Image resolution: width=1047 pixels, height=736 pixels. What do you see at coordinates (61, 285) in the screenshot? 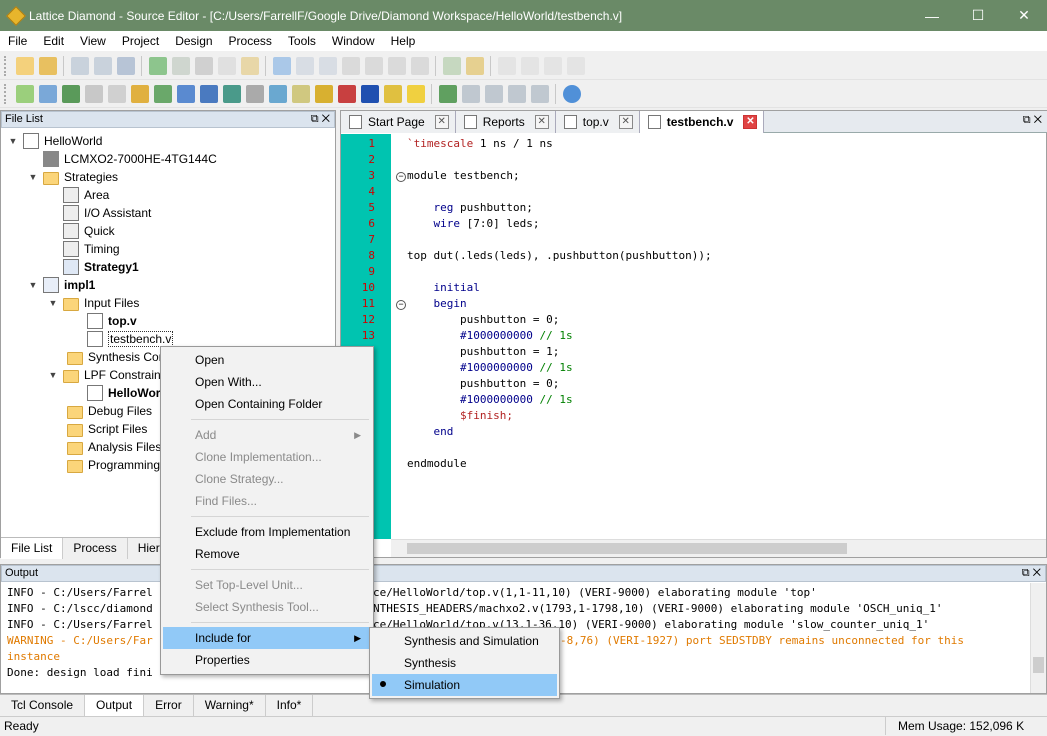
I see `tree-impl: ▼ impl1` at bounding box center [61, 285].